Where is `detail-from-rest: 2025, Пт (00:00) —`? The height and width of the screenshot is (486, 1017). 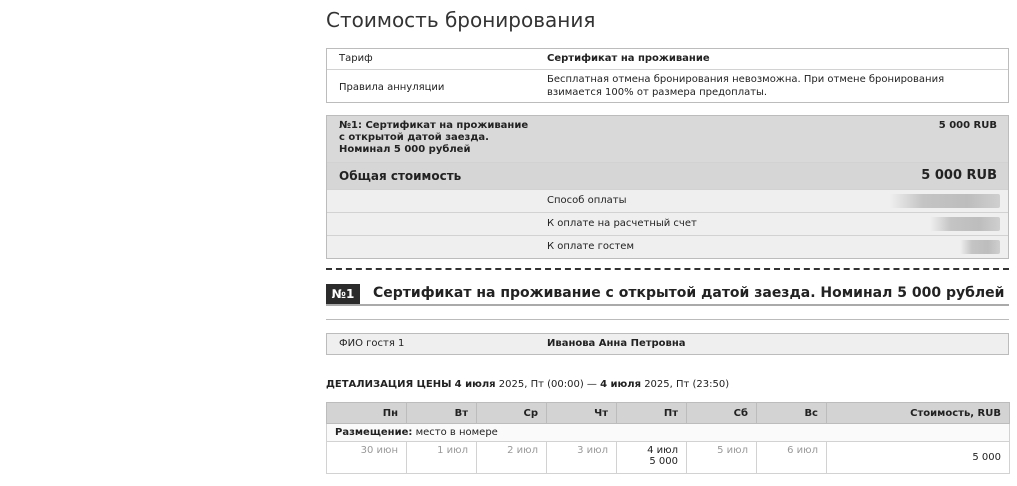 detail-from-rest: 2025, Пт (00:00) — is located at coordinates (548, 384).